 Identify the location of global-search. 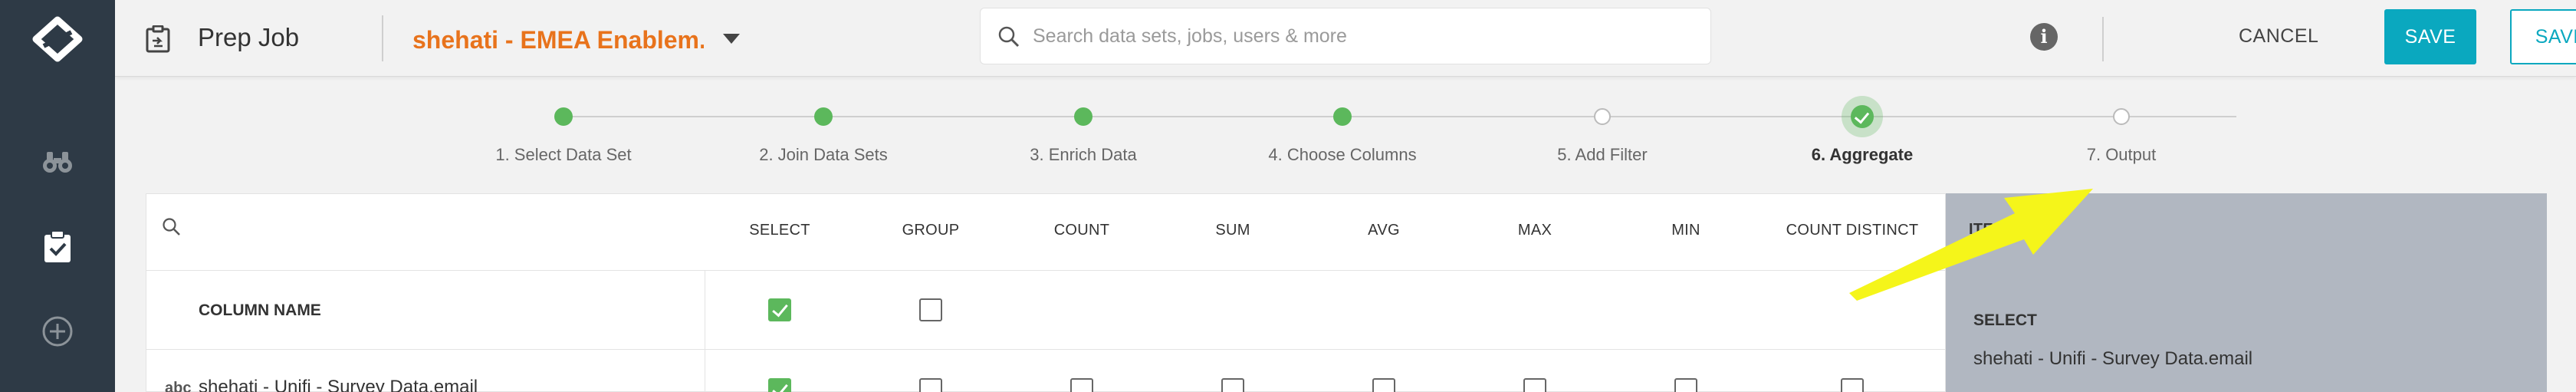
(1345, 36).